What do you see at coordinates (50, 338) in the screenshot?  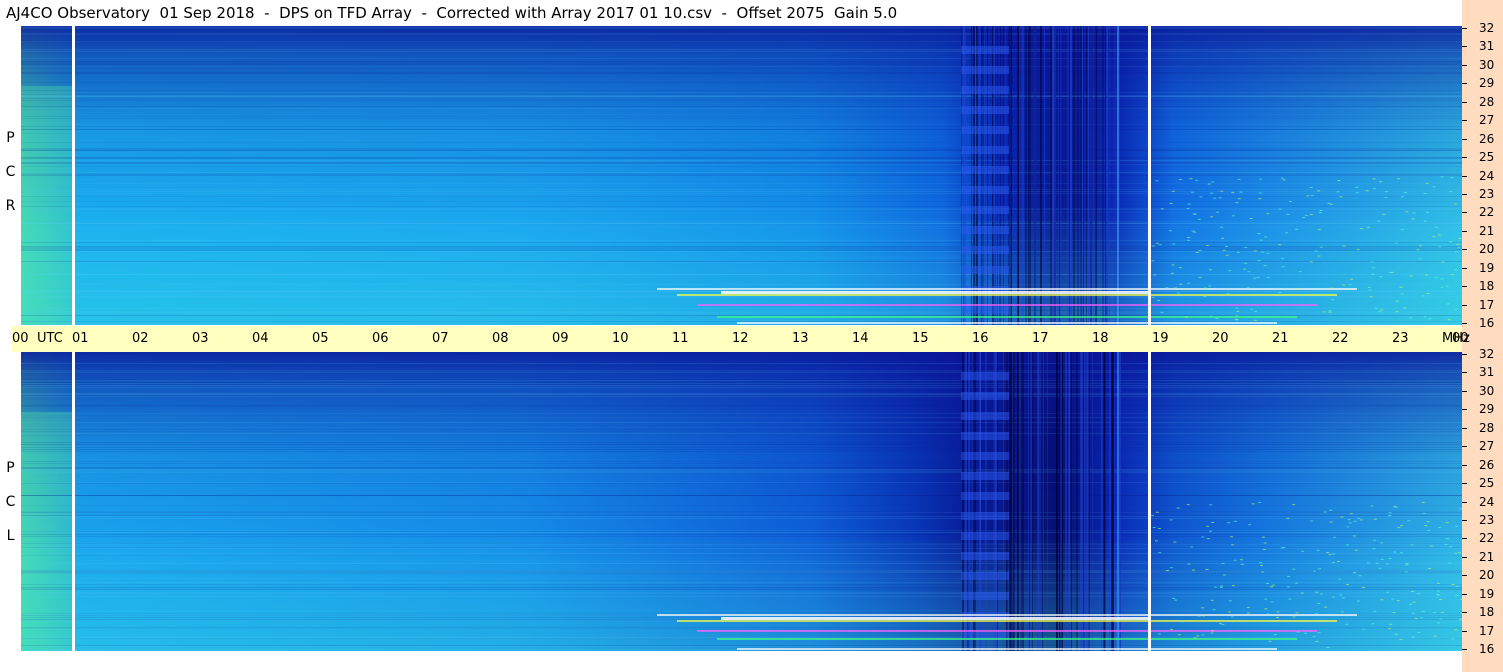 I see `time-unit-label: UTC` at bounding box center [50, 338].